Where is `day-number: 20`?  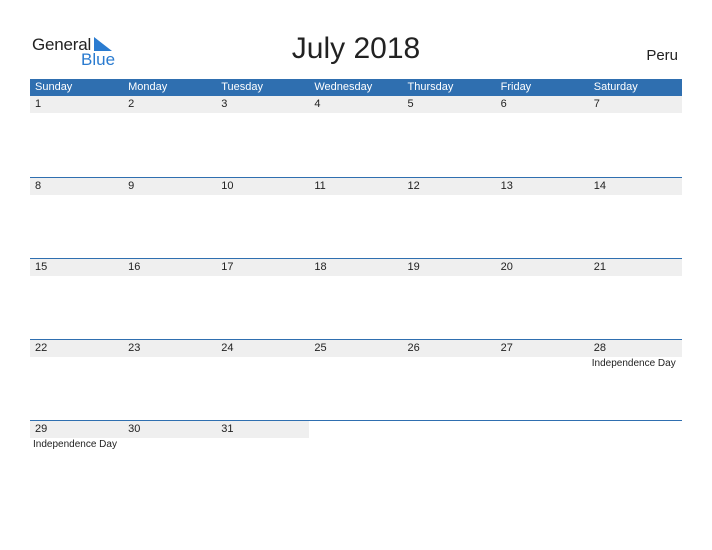 day-number: 20 is located at coordinates (542, 267).